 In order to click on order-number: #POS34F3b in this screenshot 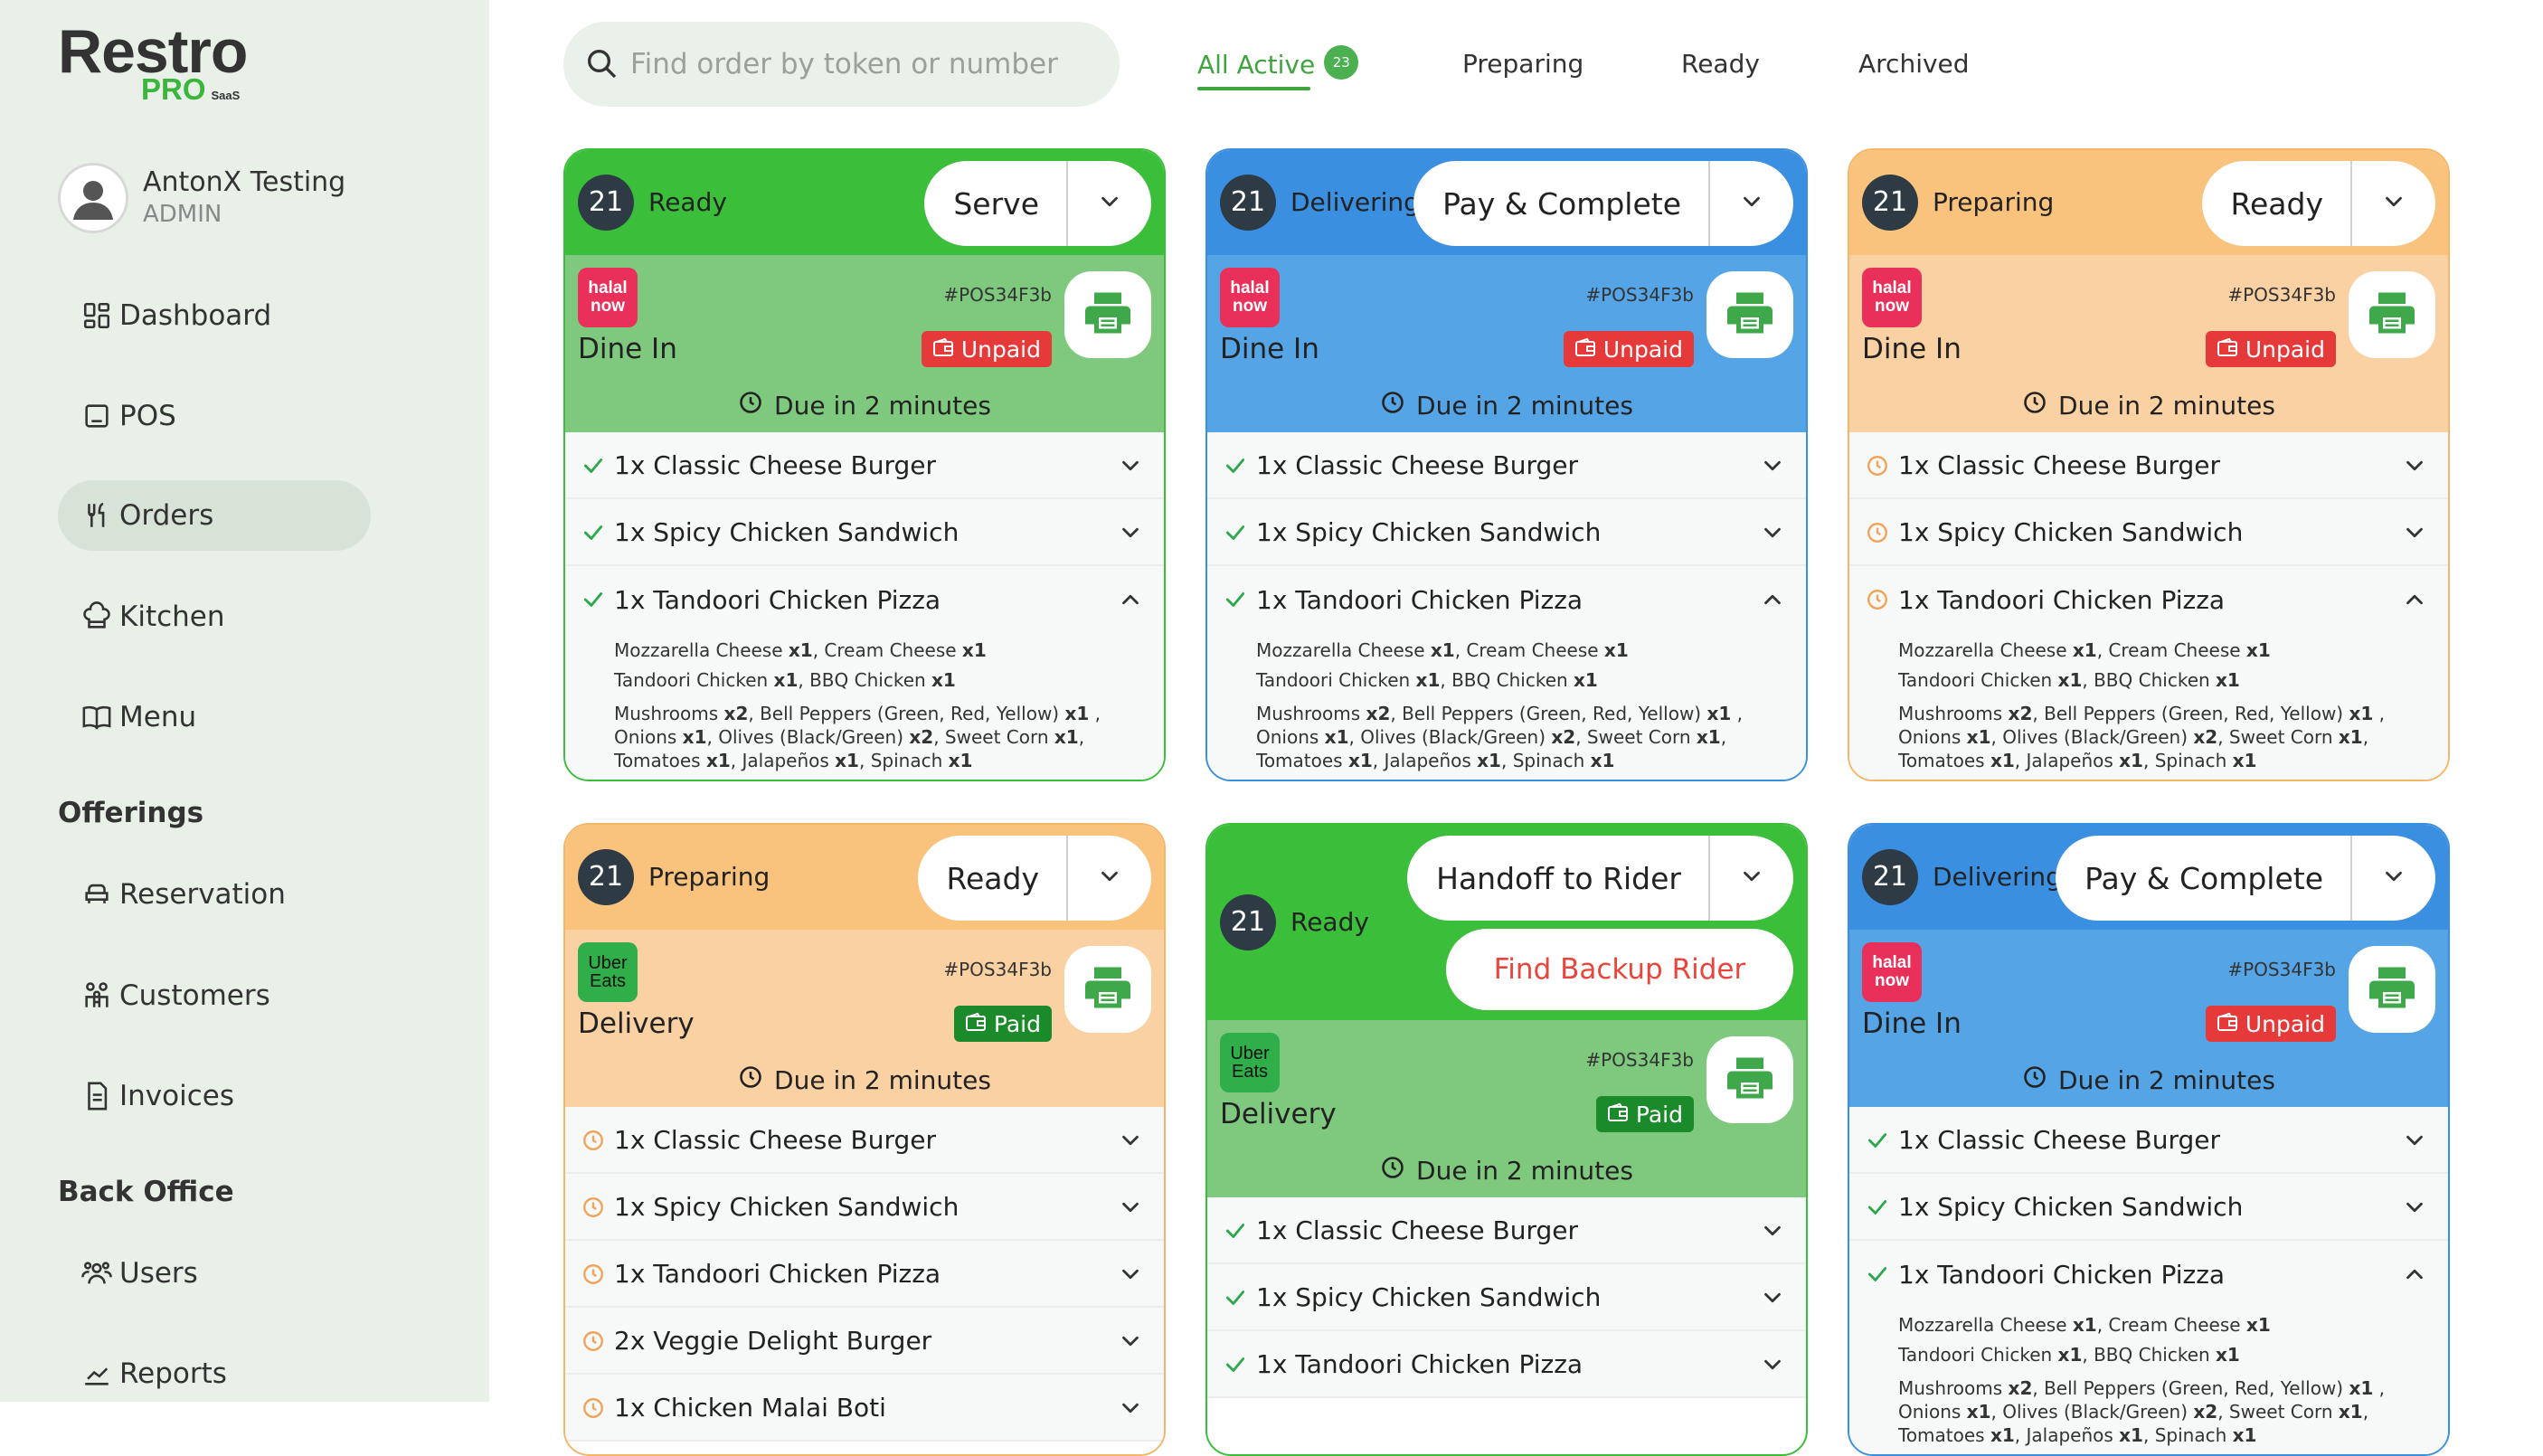, I will do `click(2281, 969)`.